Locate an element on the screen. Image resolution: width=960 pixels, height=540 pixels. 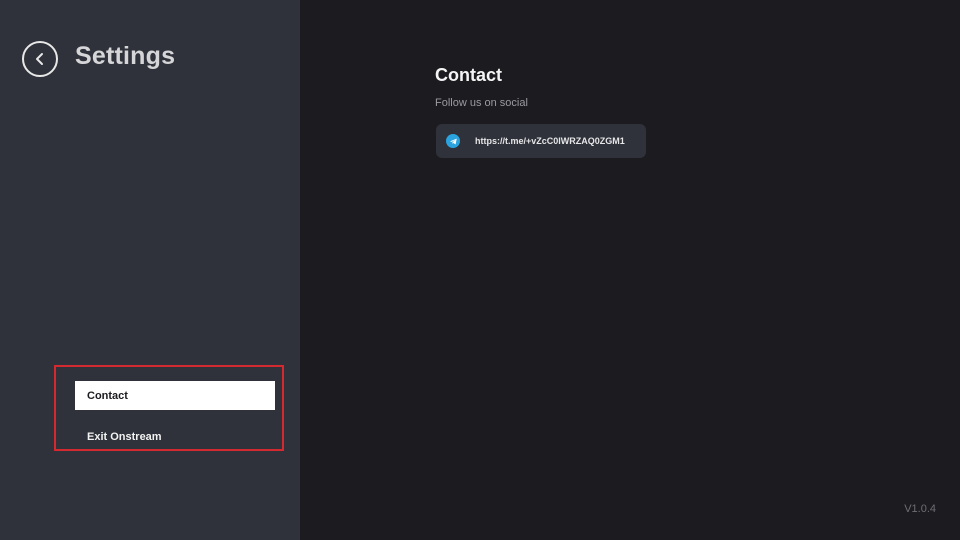
section-title: Contact is located at coordinates (468, 75).